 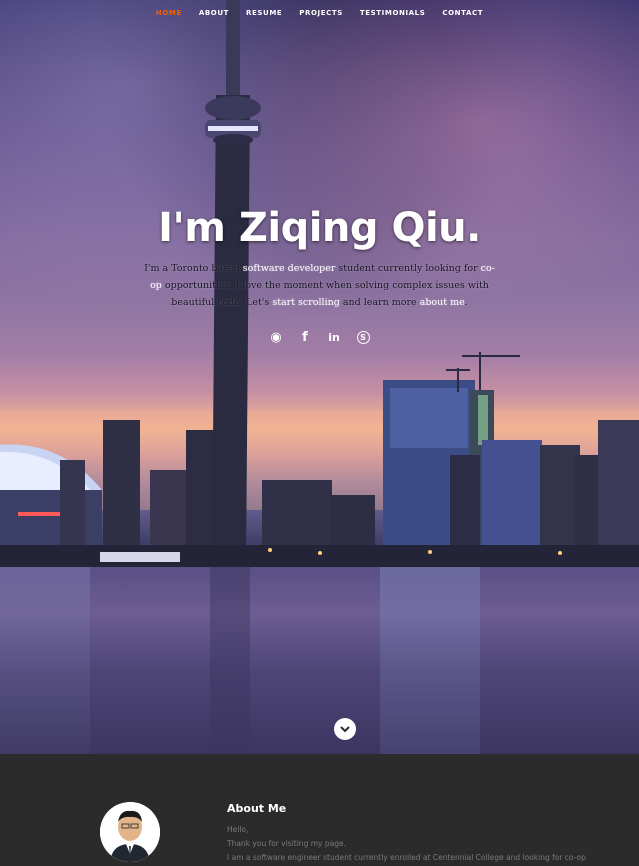 What do you see at coordinates (286, 843) in the screenshot?
I see `about-line: Thank you for visiting my page.` at bounding box center [286, 843].